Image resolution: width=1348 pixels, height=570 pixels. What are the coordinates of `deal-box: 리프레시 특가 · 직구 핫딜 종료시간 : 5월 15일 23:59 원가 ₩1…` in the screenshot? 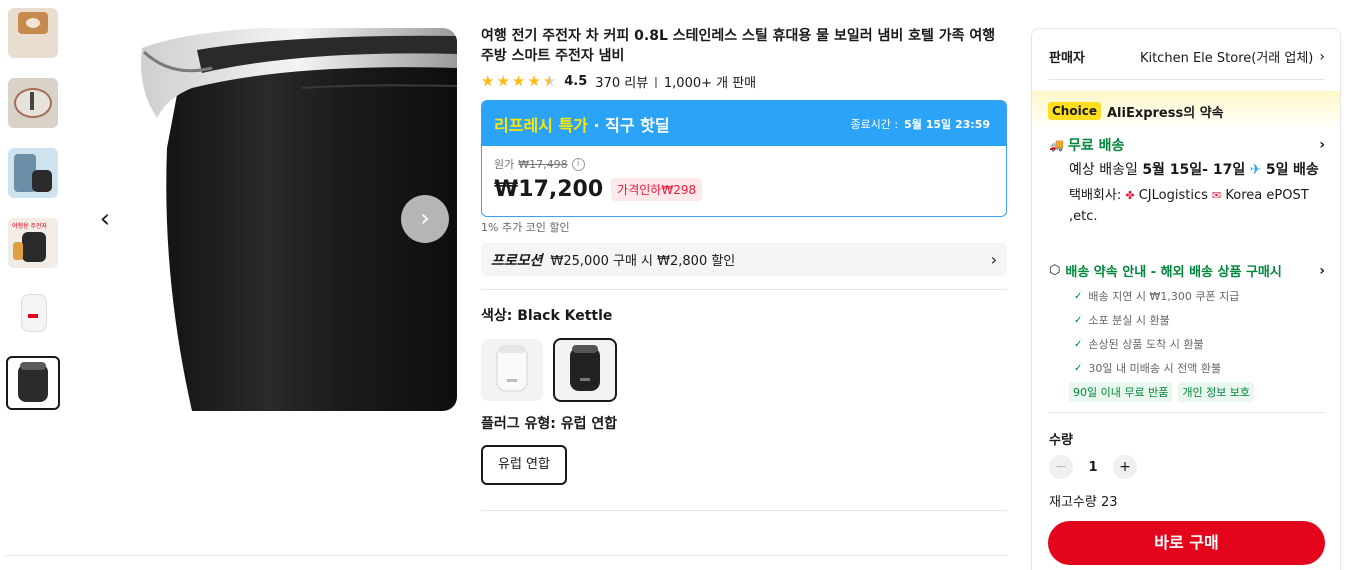 It's located at (744, 158).